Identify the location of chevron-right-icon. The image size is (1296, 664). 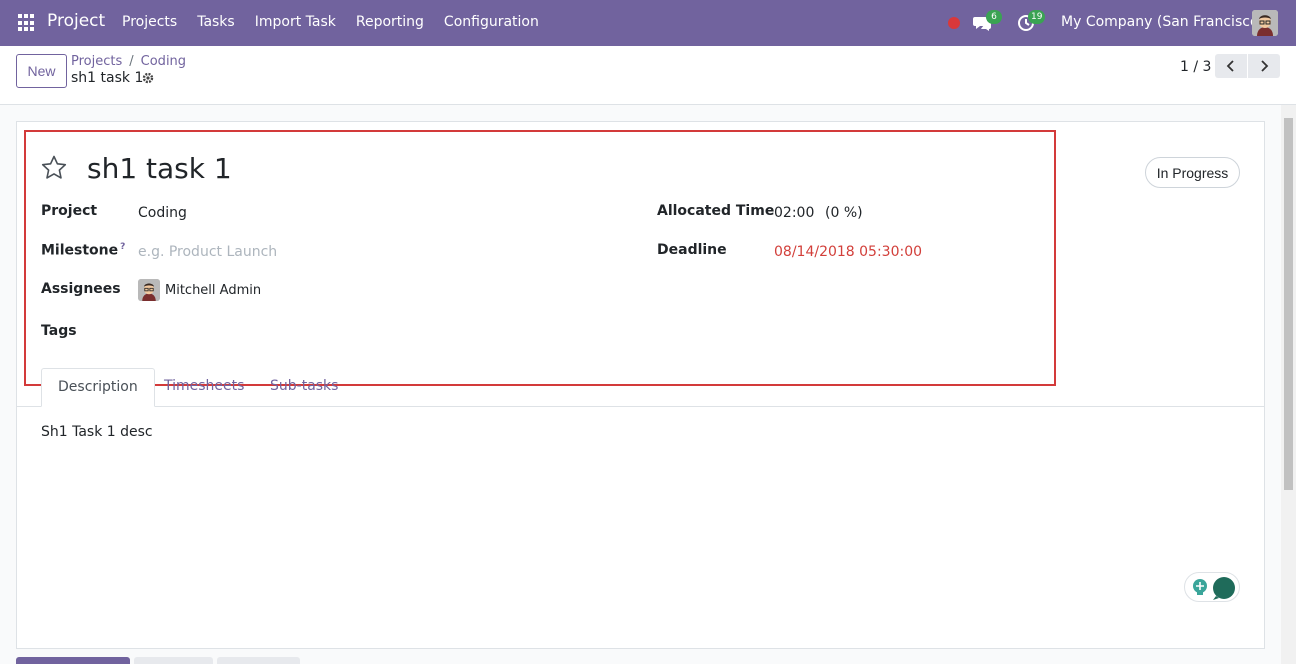
(1265, 66).